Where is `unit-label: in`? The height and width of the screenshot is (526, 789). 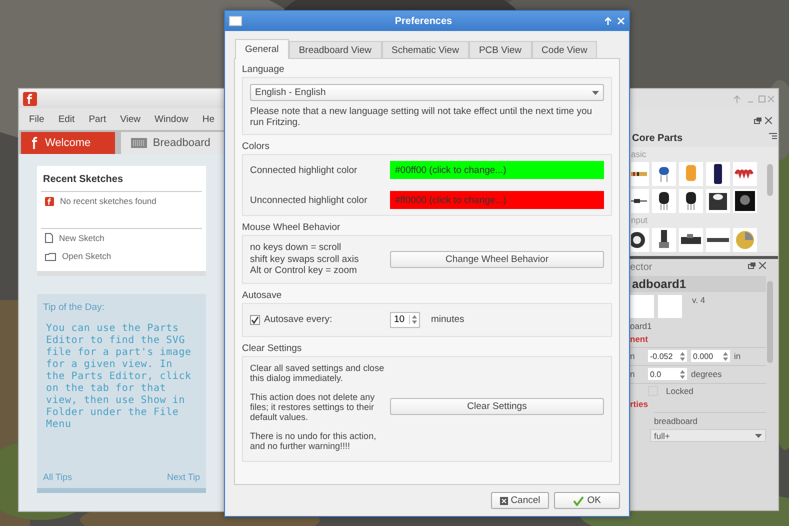 unit-label: in is located at coordinates (737, 356).